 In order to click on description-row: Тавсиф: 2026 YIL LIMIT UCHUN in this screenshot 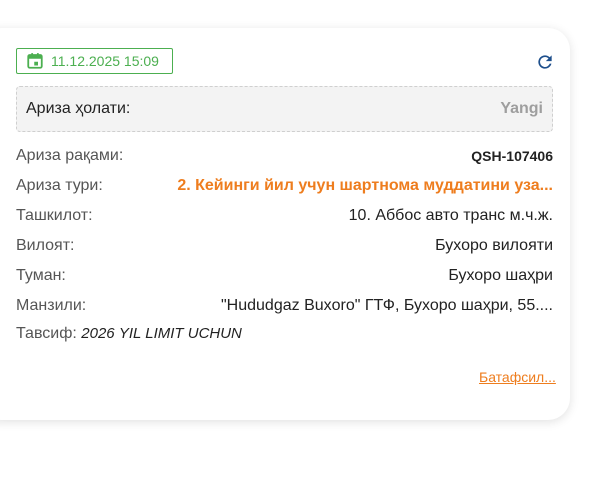, I will do `click(129, 334)`.